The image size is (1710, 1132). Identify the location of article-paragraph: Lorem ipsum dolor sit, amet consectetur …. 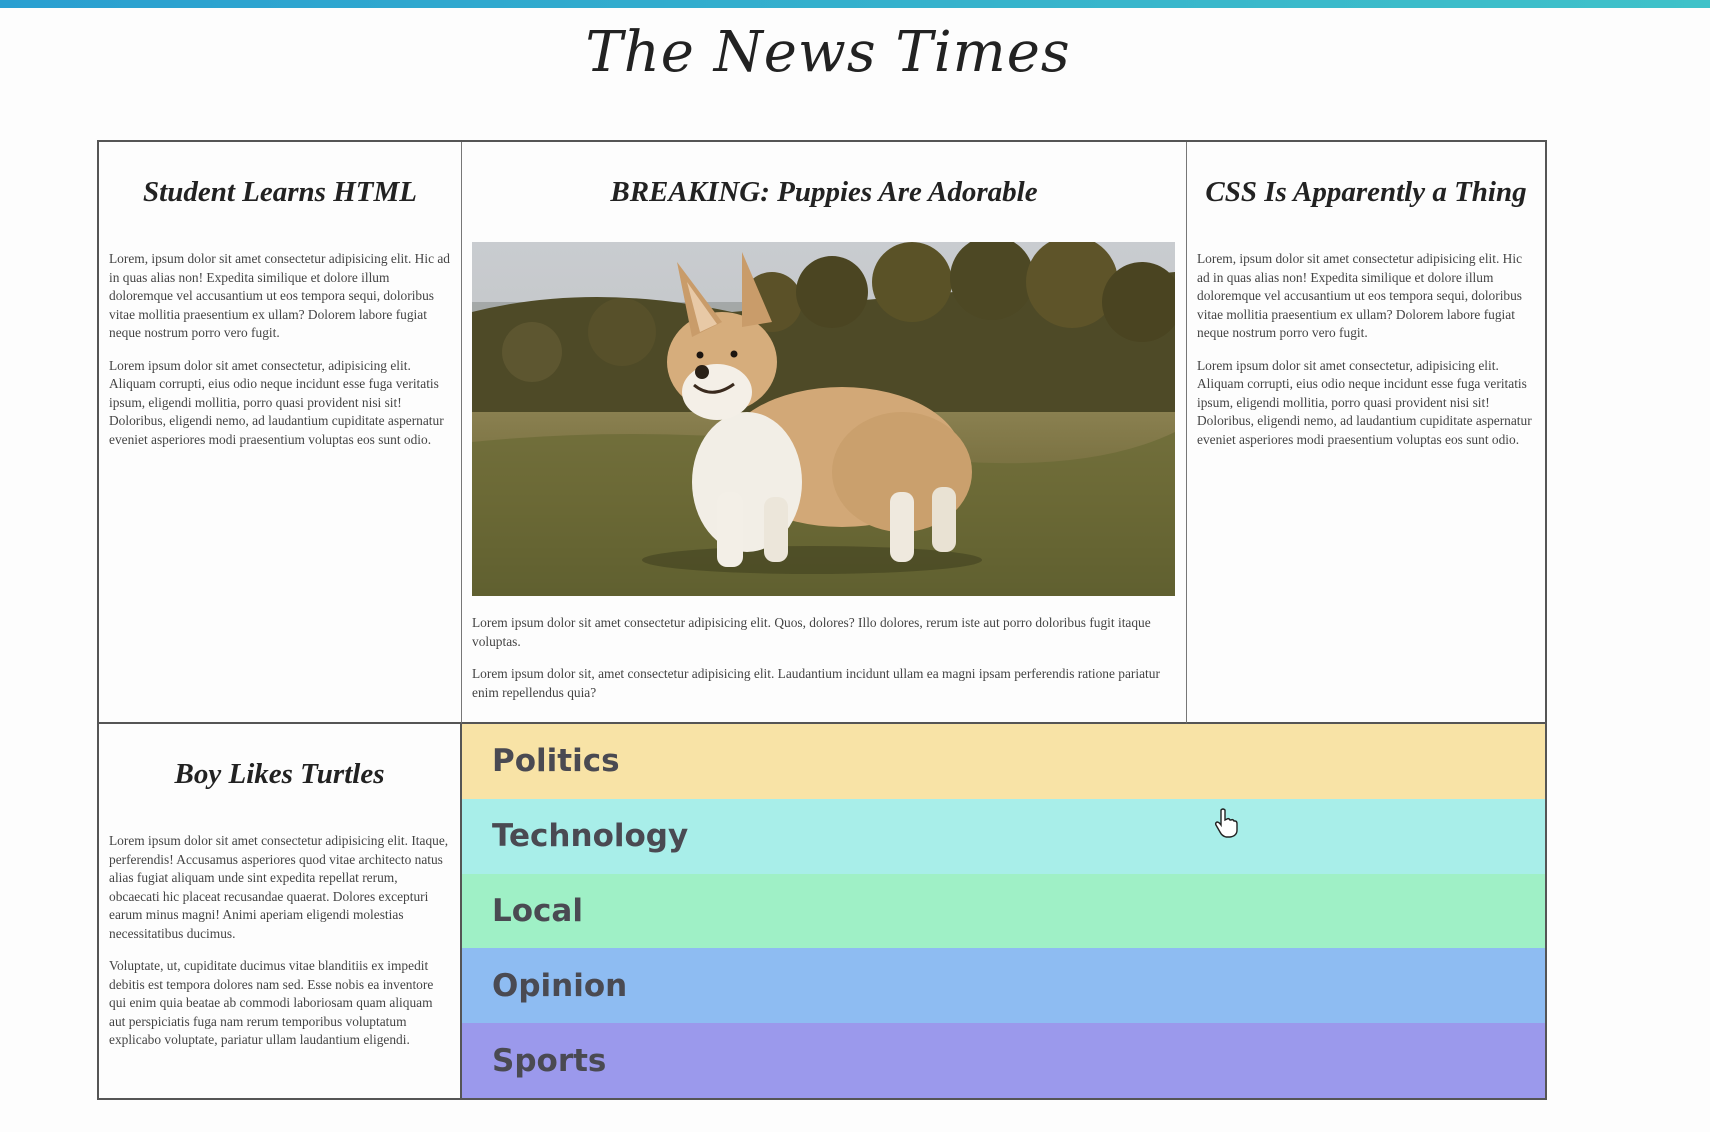
(816, 683).